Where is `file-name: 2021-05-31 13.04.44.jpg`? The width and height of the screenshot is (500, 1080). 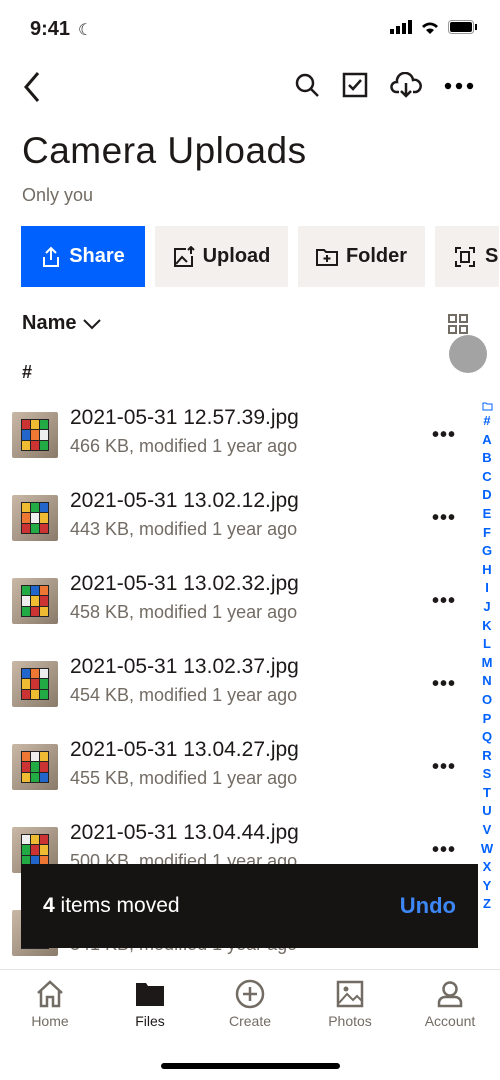
file-name: 2021-05-31 13.04.44.jpg is located at coordinates (184, 832).